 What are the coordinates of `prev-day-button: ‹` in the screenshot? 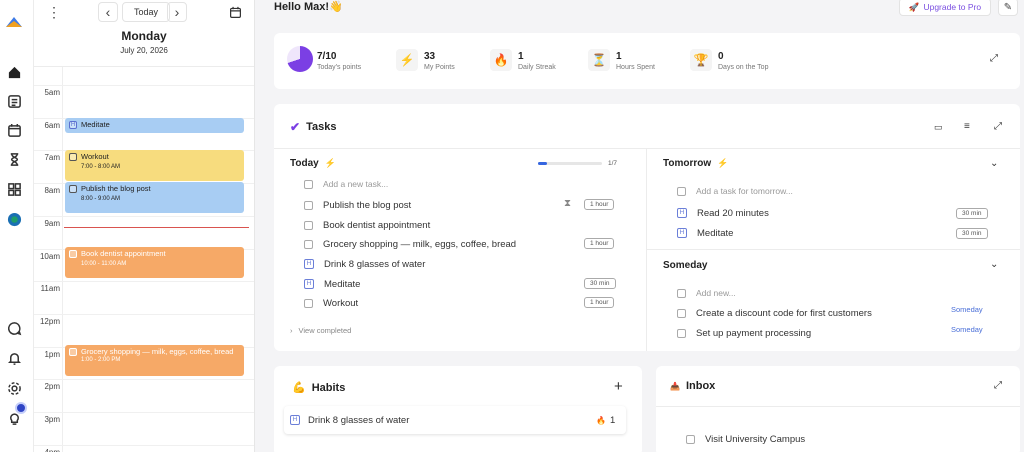 It's located at (108, 12).